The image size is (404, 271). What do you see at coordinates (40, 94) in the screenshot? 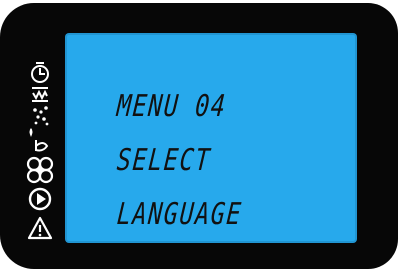
I see `heating-icon` at bounding box center [40, 94].